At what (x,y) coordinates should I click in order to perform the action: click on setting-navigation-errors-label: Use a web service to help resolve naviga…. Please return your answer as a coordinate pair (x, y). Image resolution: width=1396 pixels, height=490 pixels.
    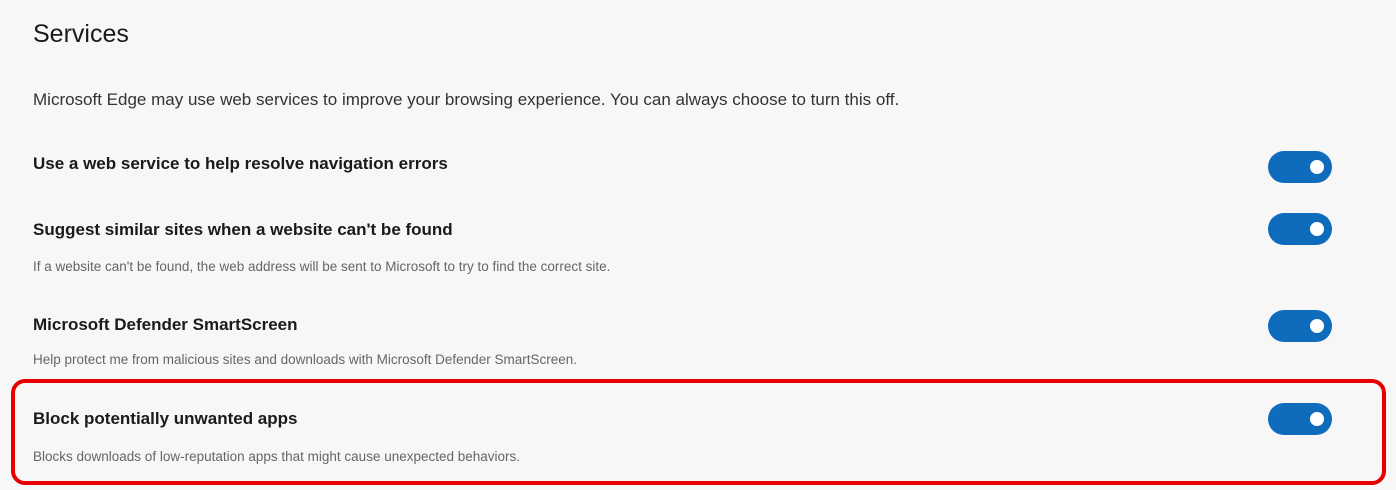
    Looking at the image, I should click on (240, 163).